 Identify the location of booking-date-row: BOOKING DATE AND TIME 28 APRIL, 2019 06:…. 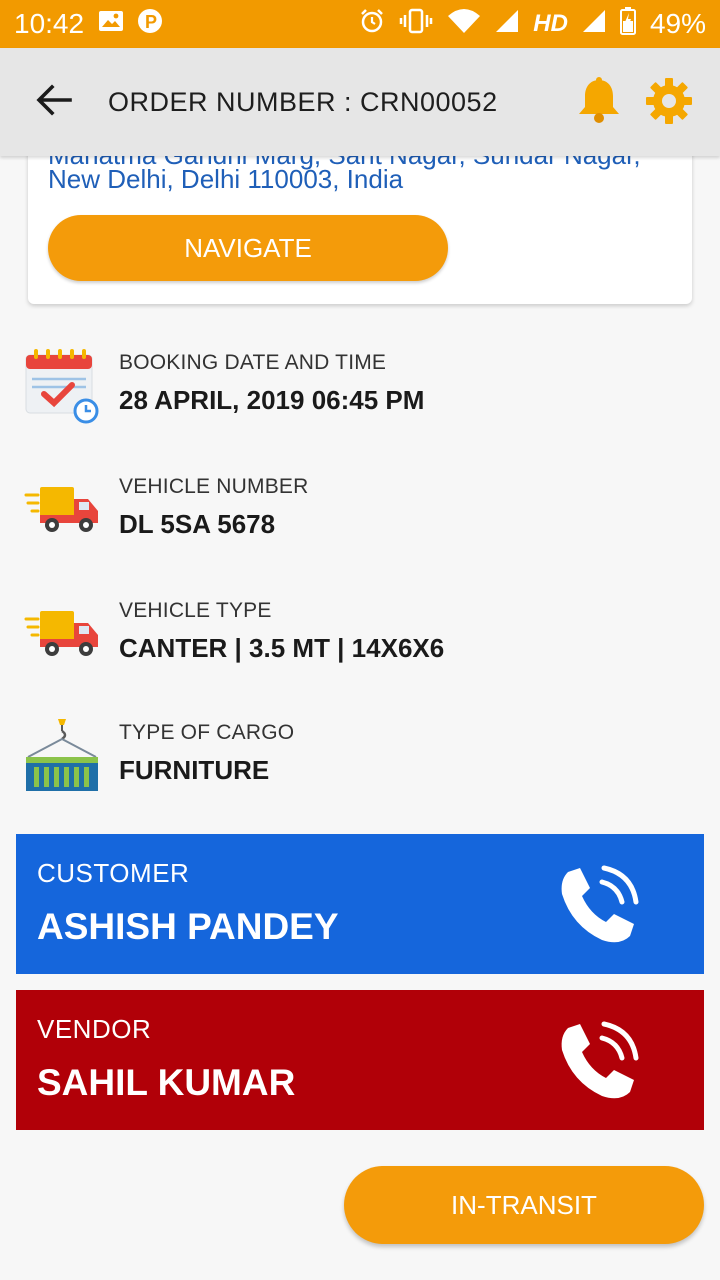
(354, 394).